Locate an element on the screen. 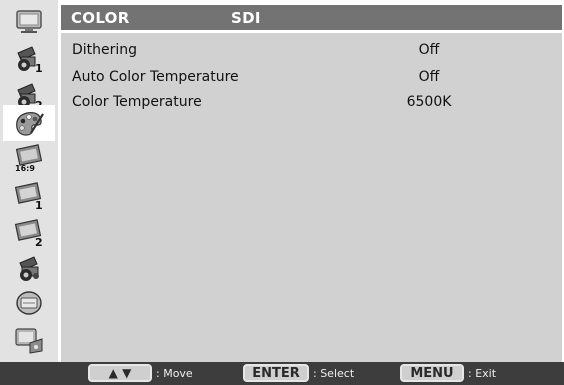  picture-icon: 1 is located at coordinates (28, 196).